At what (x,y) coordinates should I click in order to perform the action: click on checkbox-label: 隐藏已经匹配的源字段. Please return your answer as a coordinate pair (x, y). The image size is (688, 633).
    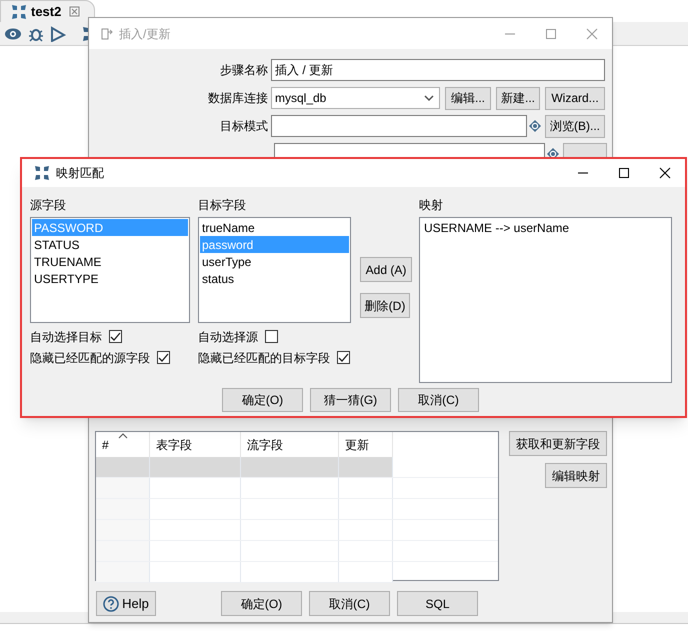
    Looking at the image, I should click on (90, 358).